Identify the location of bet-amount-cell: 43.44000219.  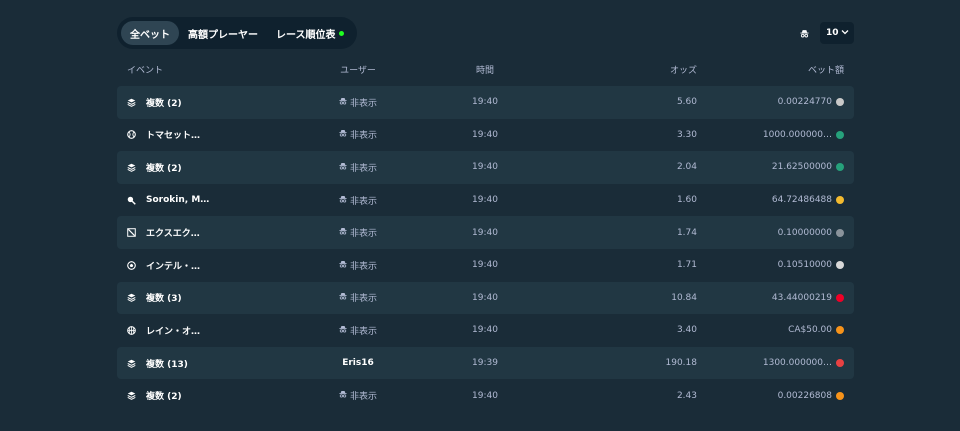
(808, 298).